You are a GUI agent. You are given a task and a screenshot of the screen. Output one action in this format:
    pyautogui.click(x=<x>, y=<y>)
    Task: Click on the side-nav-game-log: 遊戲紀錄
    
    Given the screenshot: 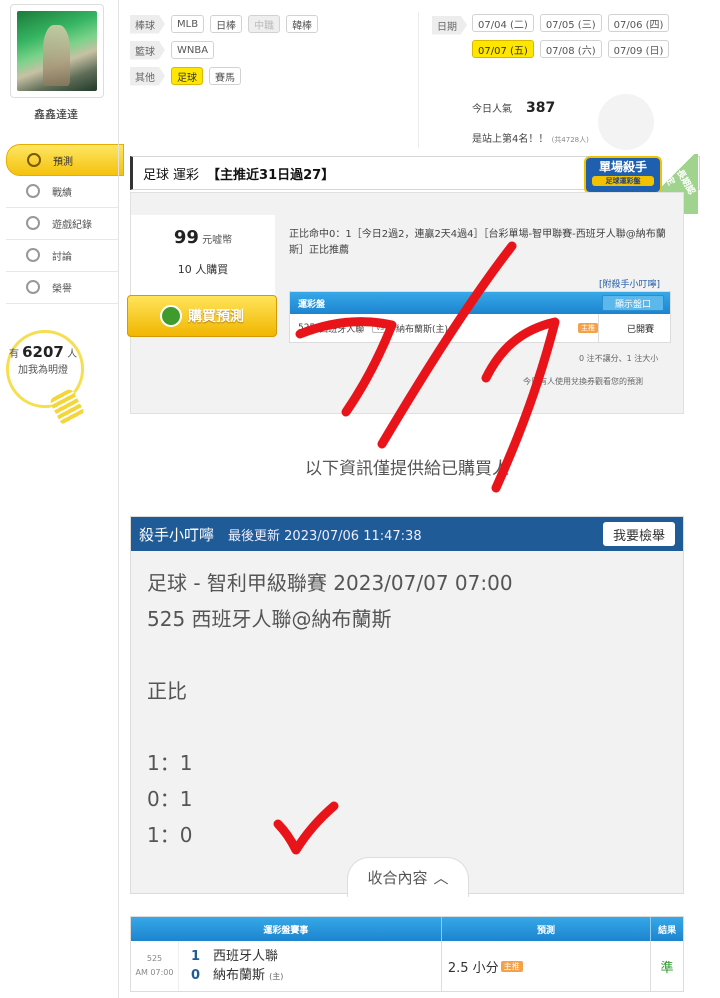 What is the action you would take?
    pyautogui.click(x=62, y=224)
    